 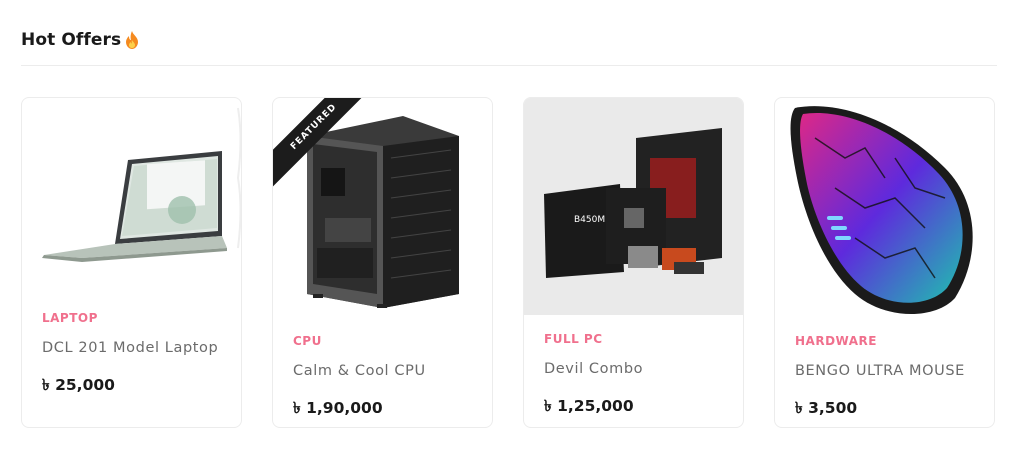 What do you see at coordinates (573, 339) in the screenshot?
I see `product-category: FULL PC` at bounding box center [573, 339].